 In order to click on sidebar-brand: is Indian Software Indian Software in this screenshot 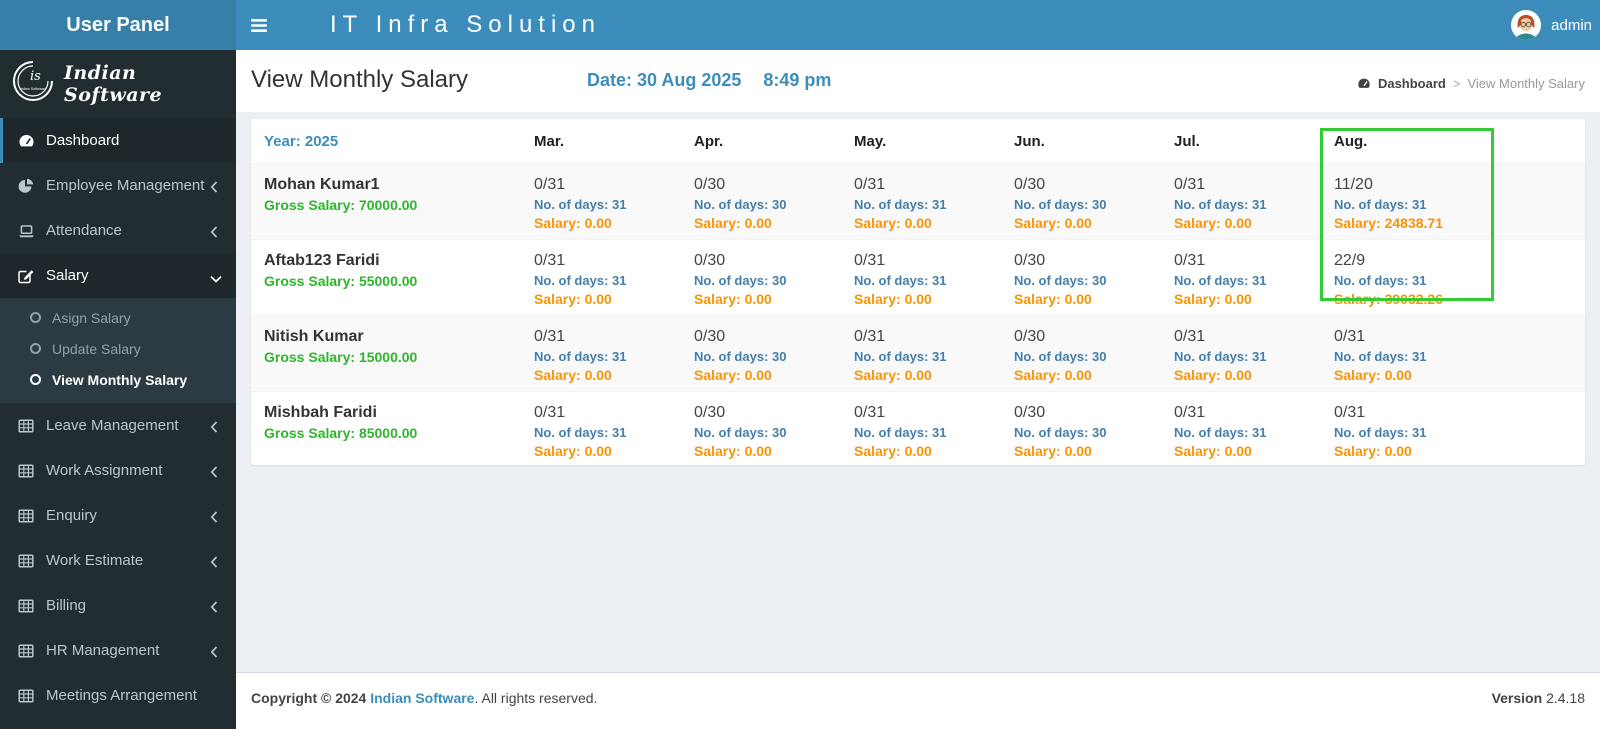, I will do `click(118, 84)`.